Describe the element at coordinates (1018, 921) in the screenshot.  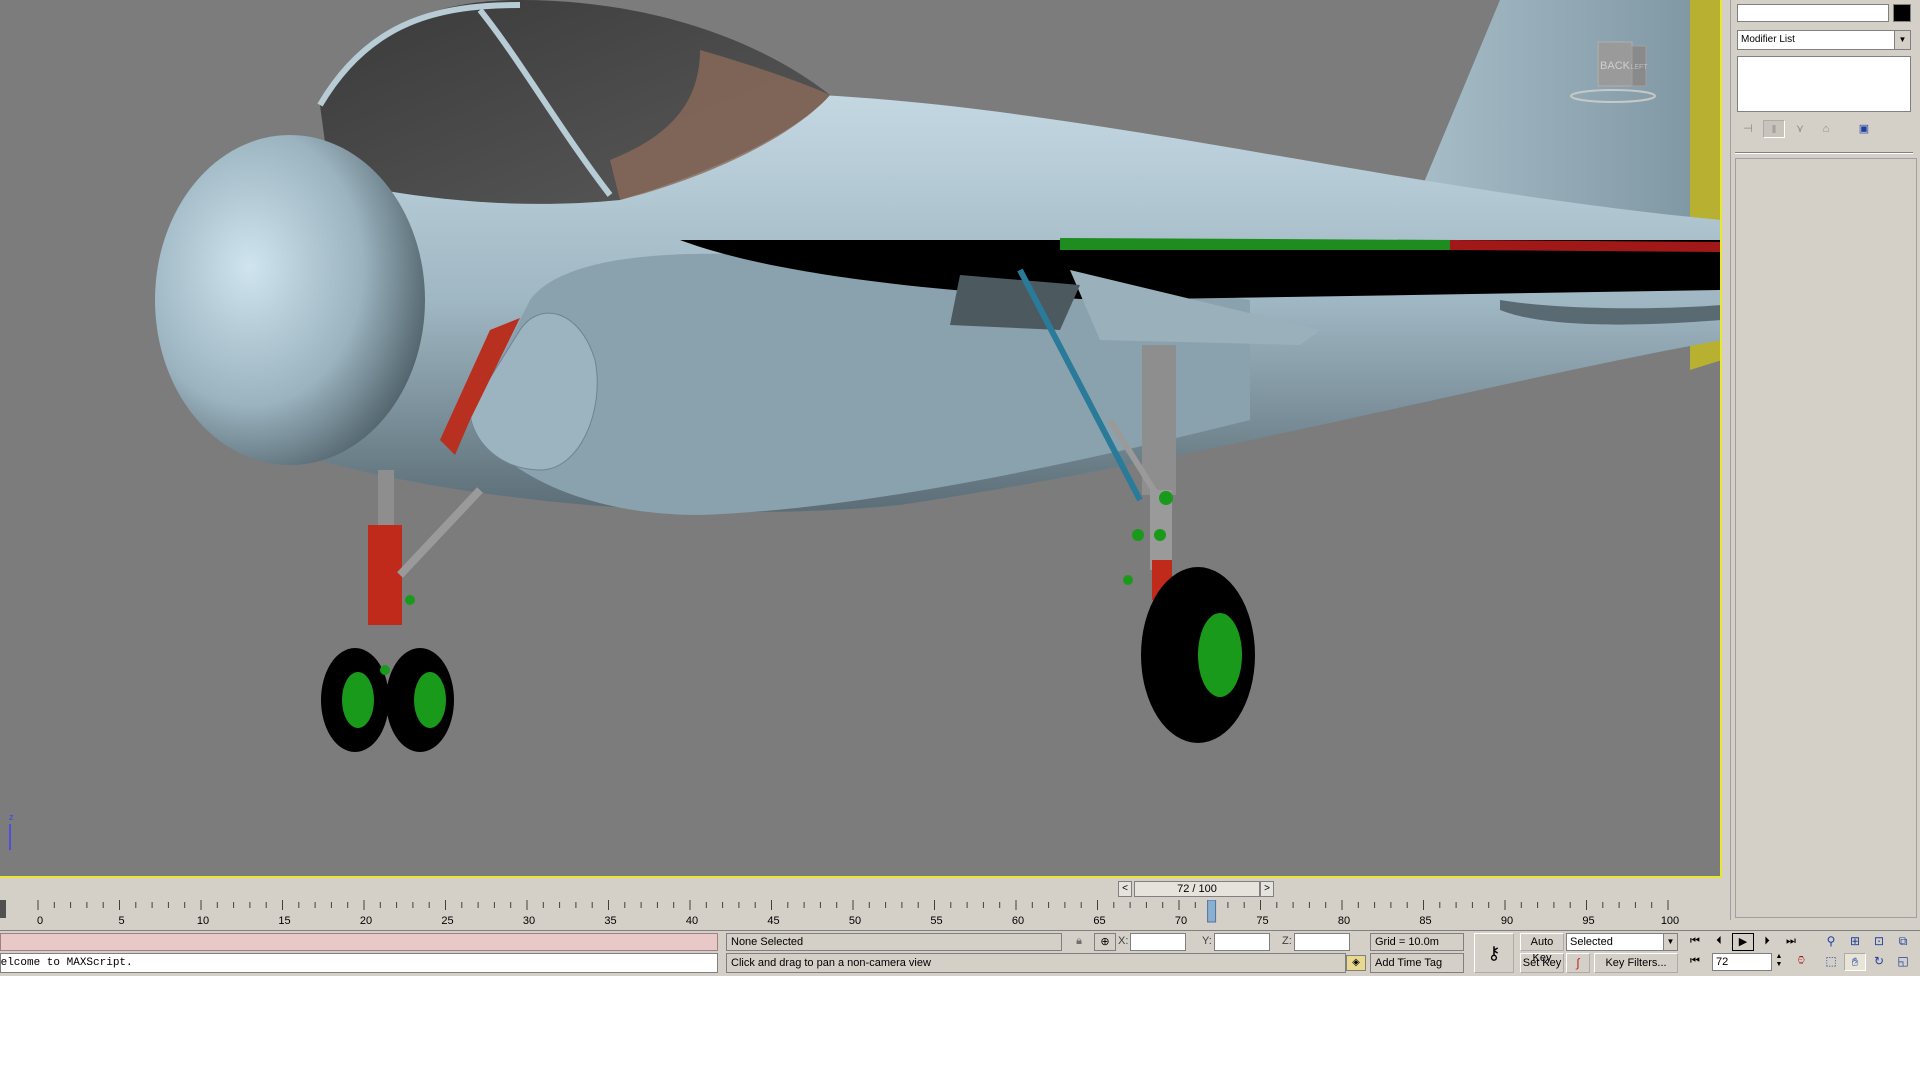
I see `trackbar-tick-label: 60` at that location.